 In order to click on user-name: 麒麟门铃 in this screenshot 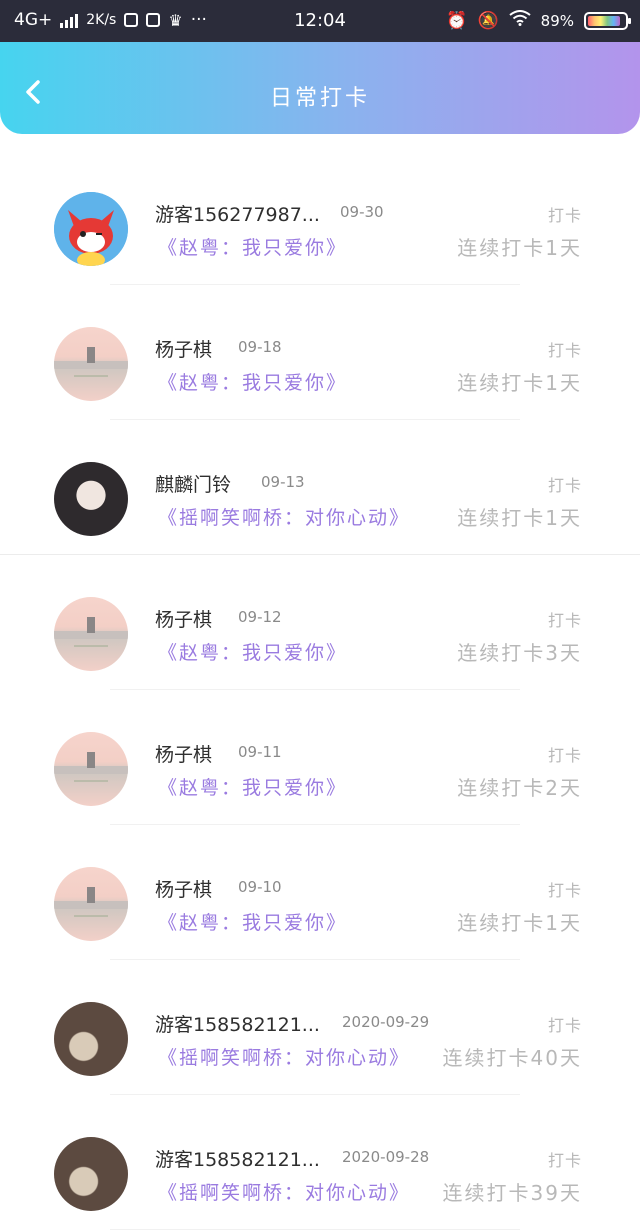, I will do `click(193, 485)`.